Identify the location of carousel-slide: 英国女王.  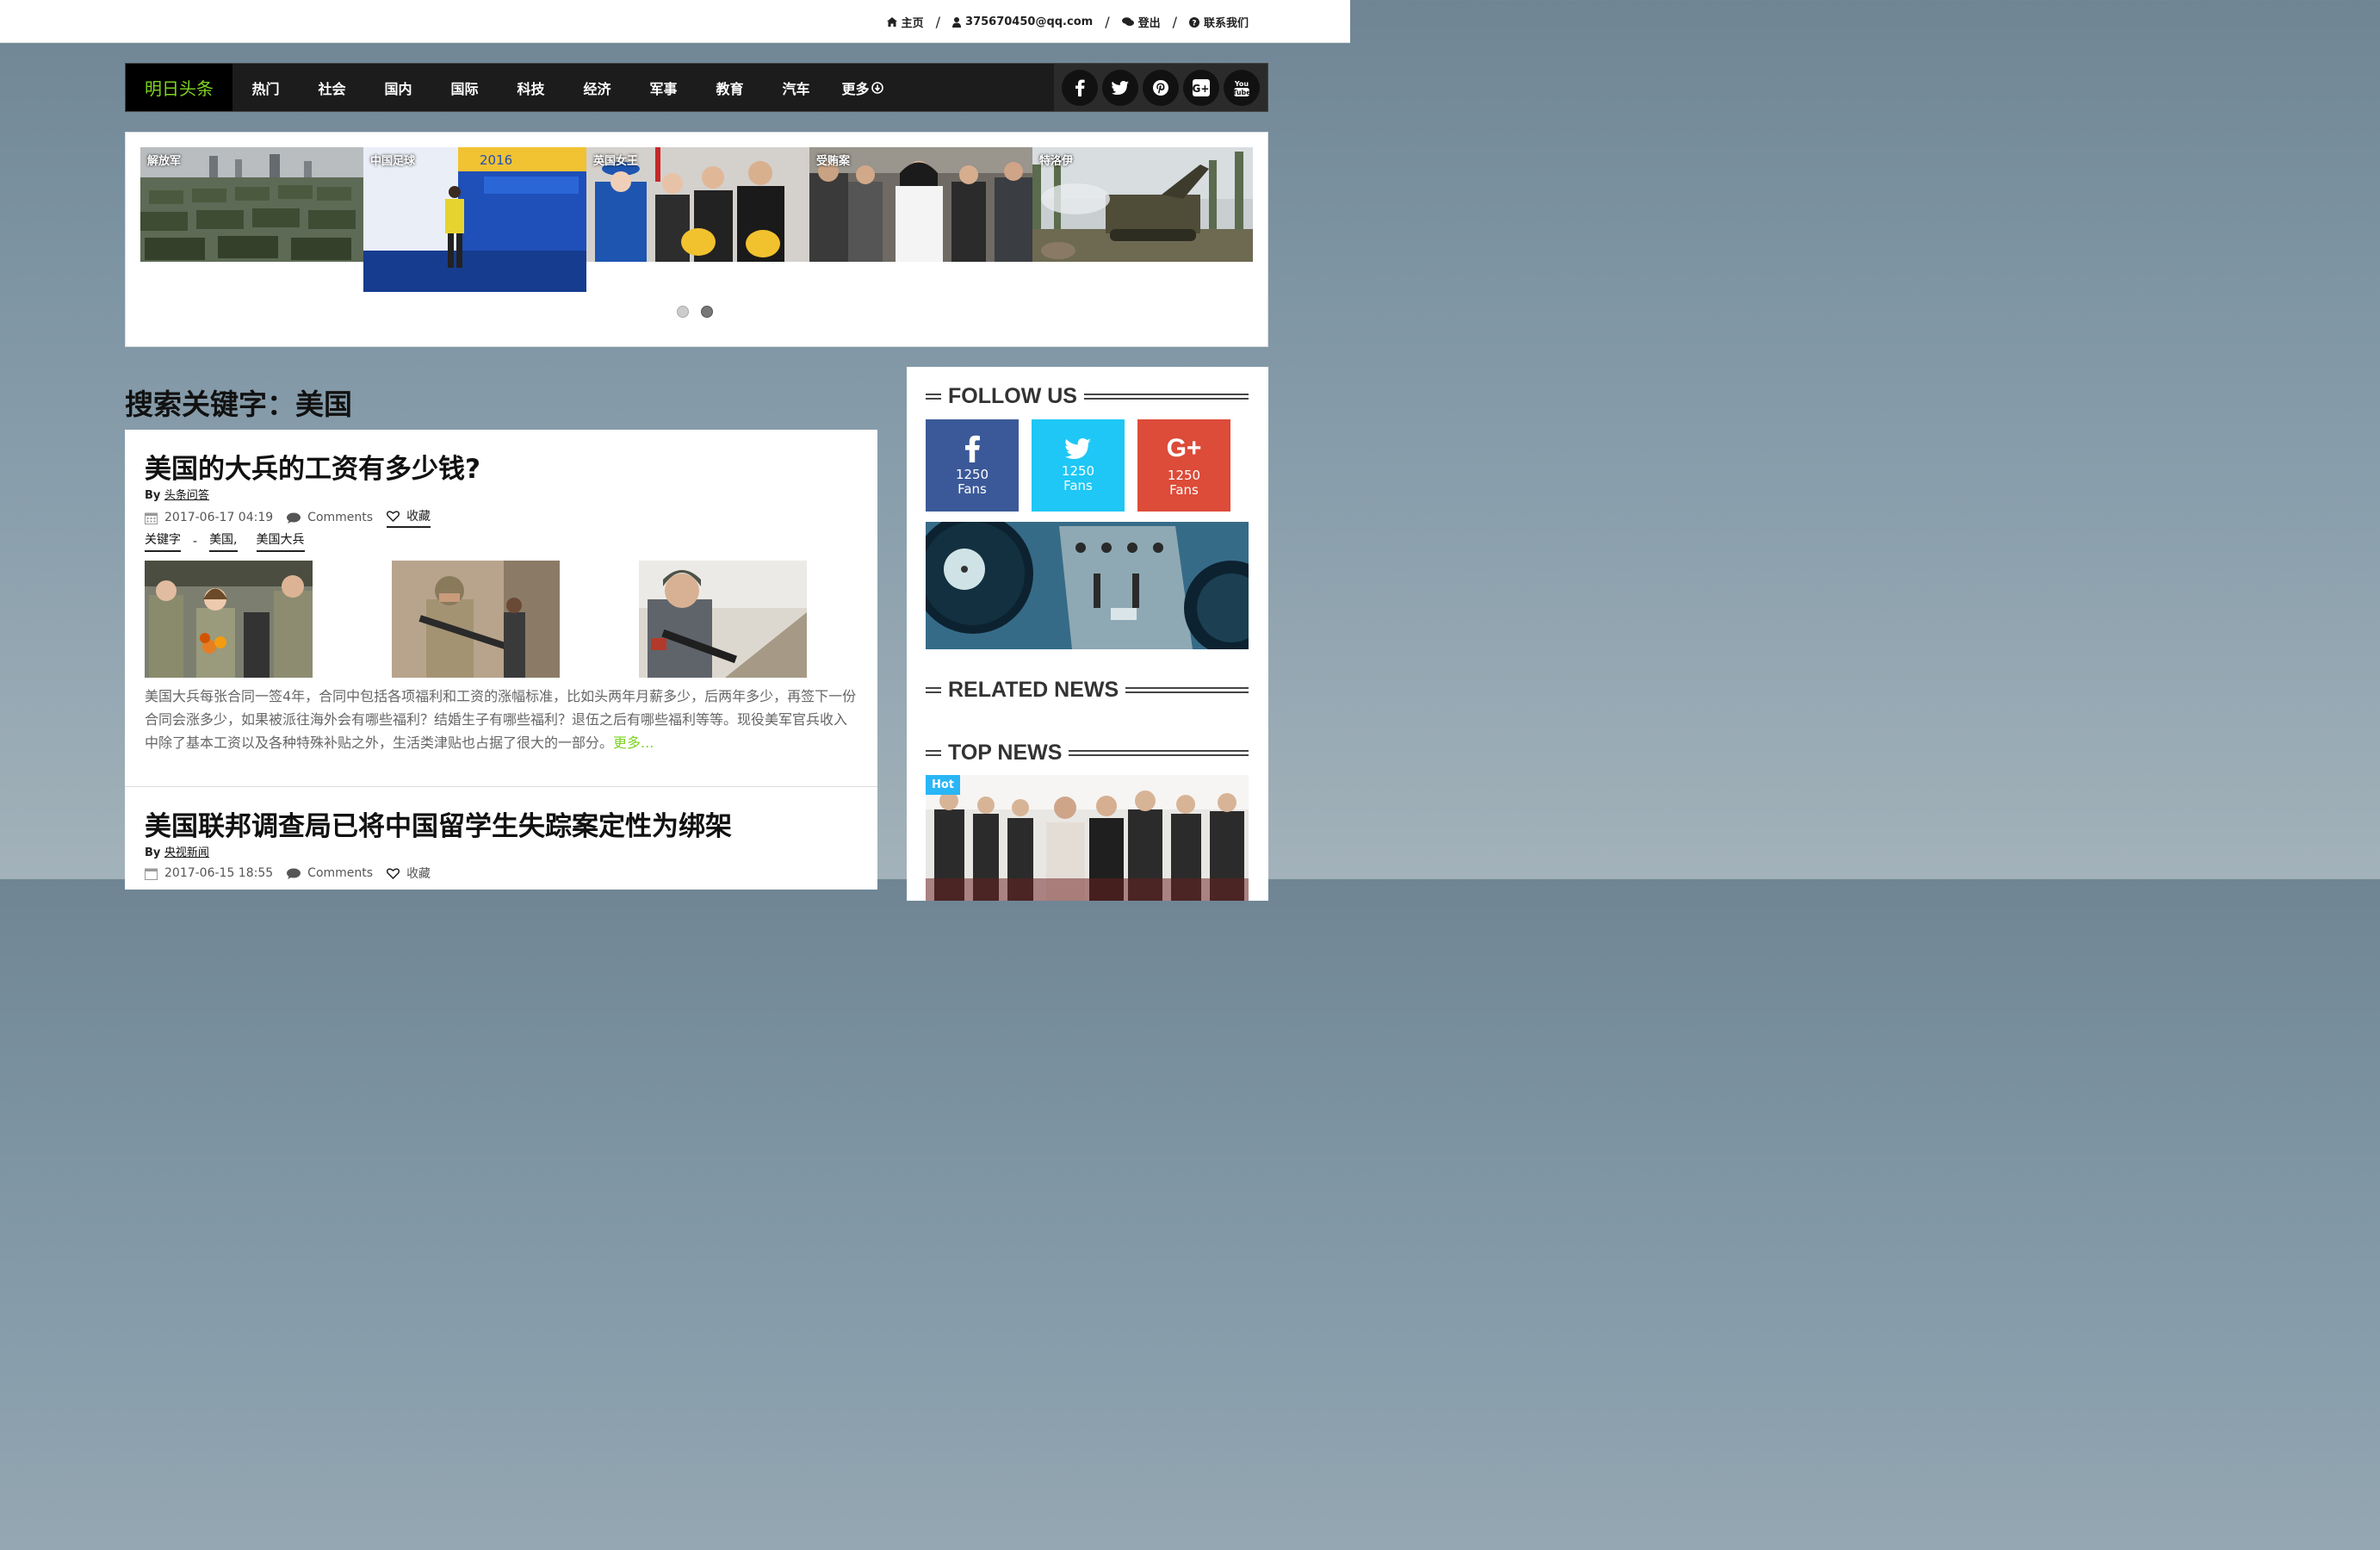
(698, 205).